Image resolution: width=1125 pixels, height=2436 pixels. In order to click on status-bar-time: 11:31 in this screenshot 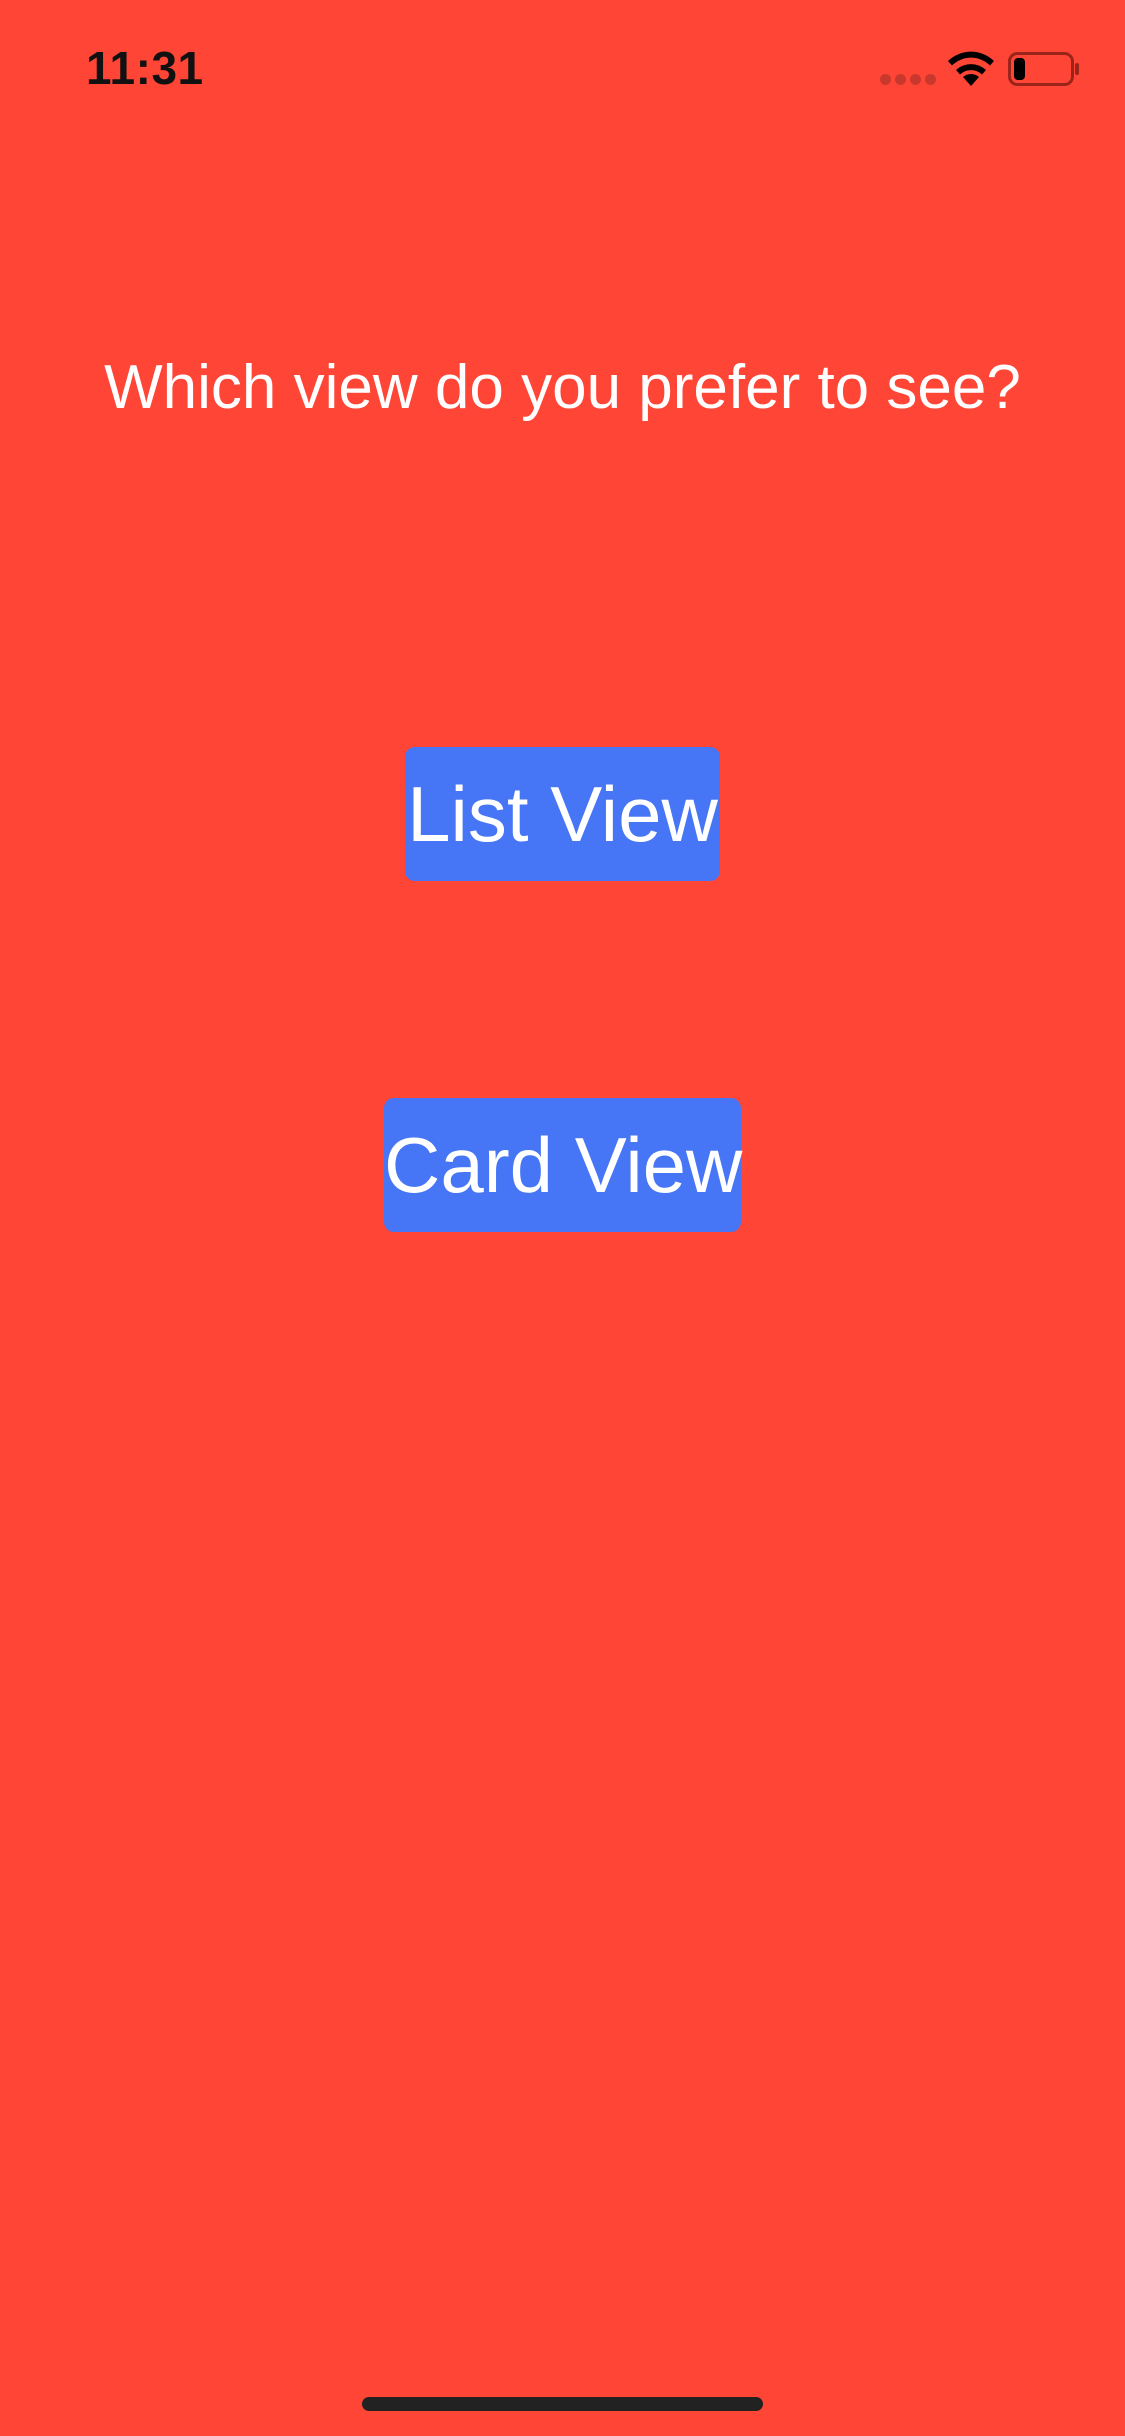, I will do `click(145, 68)`.